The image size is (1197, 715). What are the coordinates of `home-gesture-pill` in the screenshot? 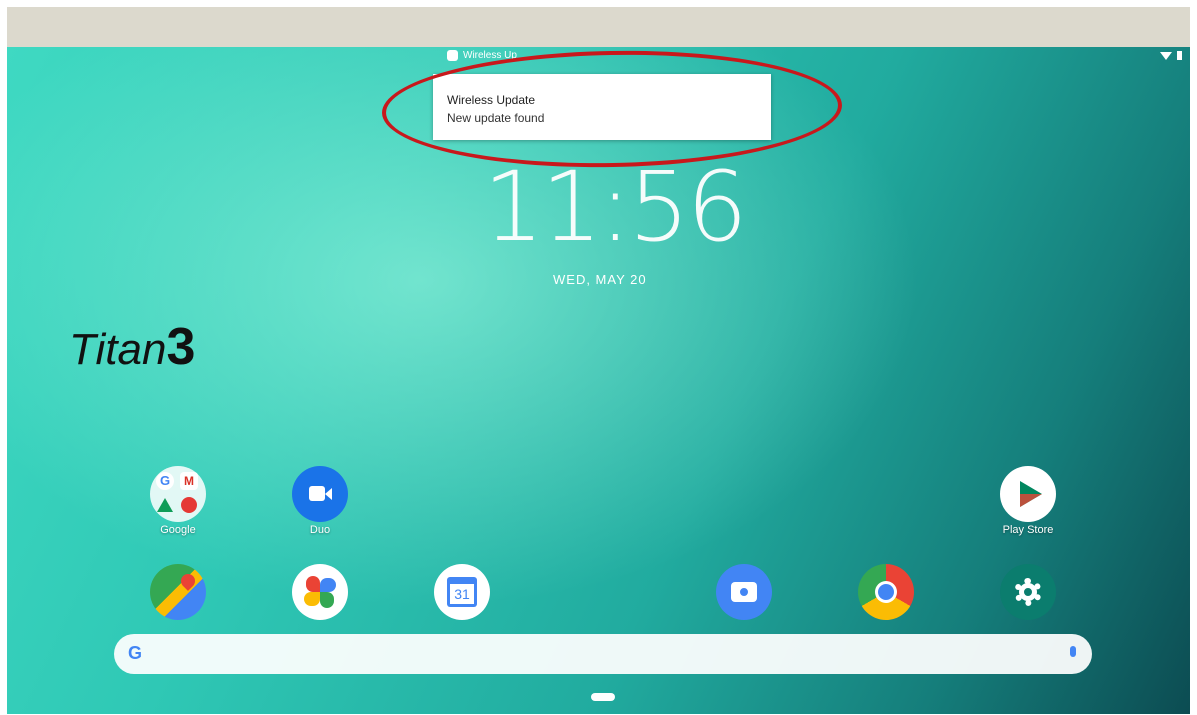 It's located at (603, 697).